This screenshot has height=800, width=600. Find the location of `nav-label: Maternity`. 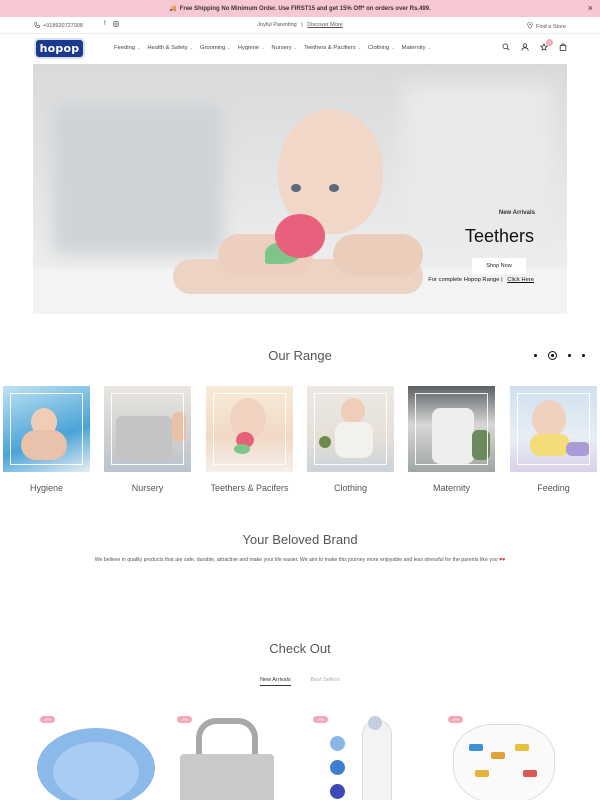

nav-label: Maternity is located at coordinates (413, 48).